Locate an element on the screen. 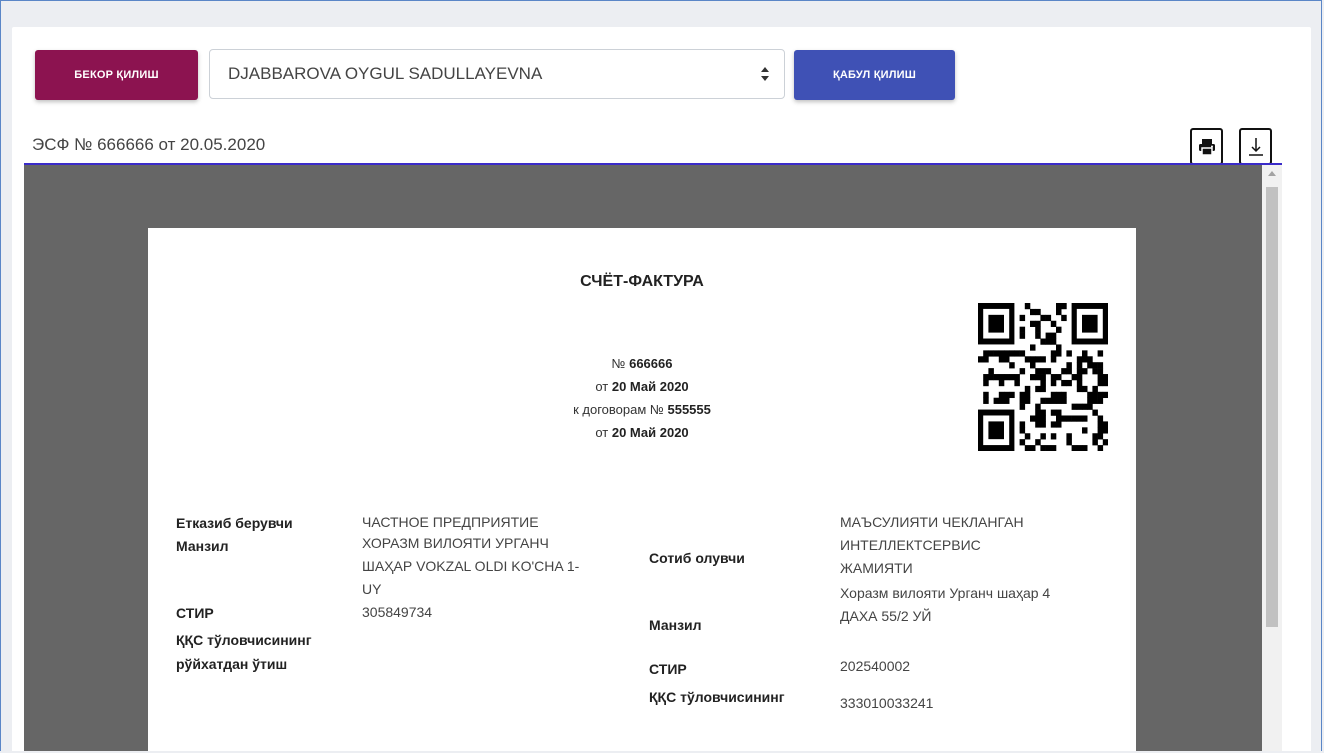  download-button is located at coordinates (1255, 146).